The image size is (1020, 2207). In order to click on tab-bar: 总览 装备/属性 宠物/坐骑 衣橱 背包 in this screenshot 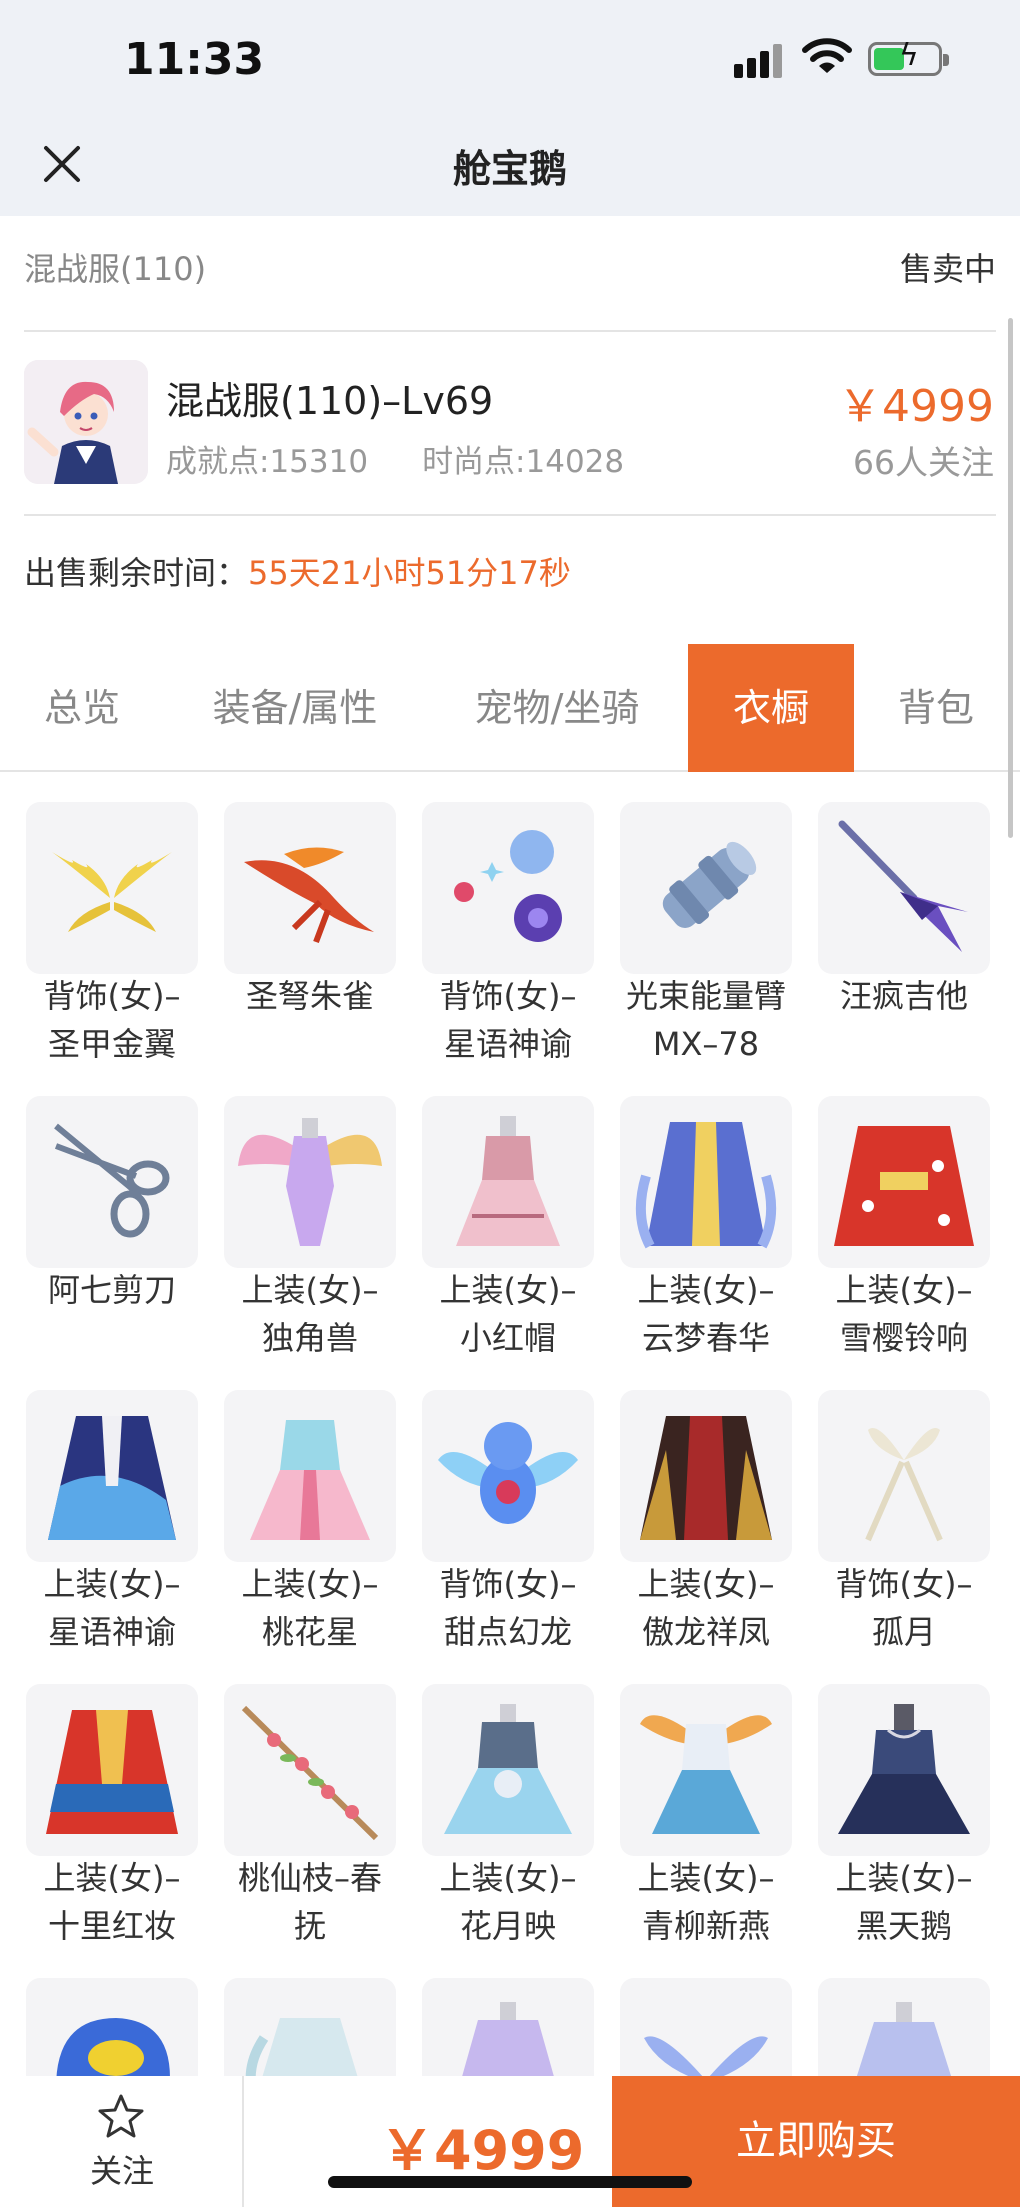, I will do `click(510, 708)`.